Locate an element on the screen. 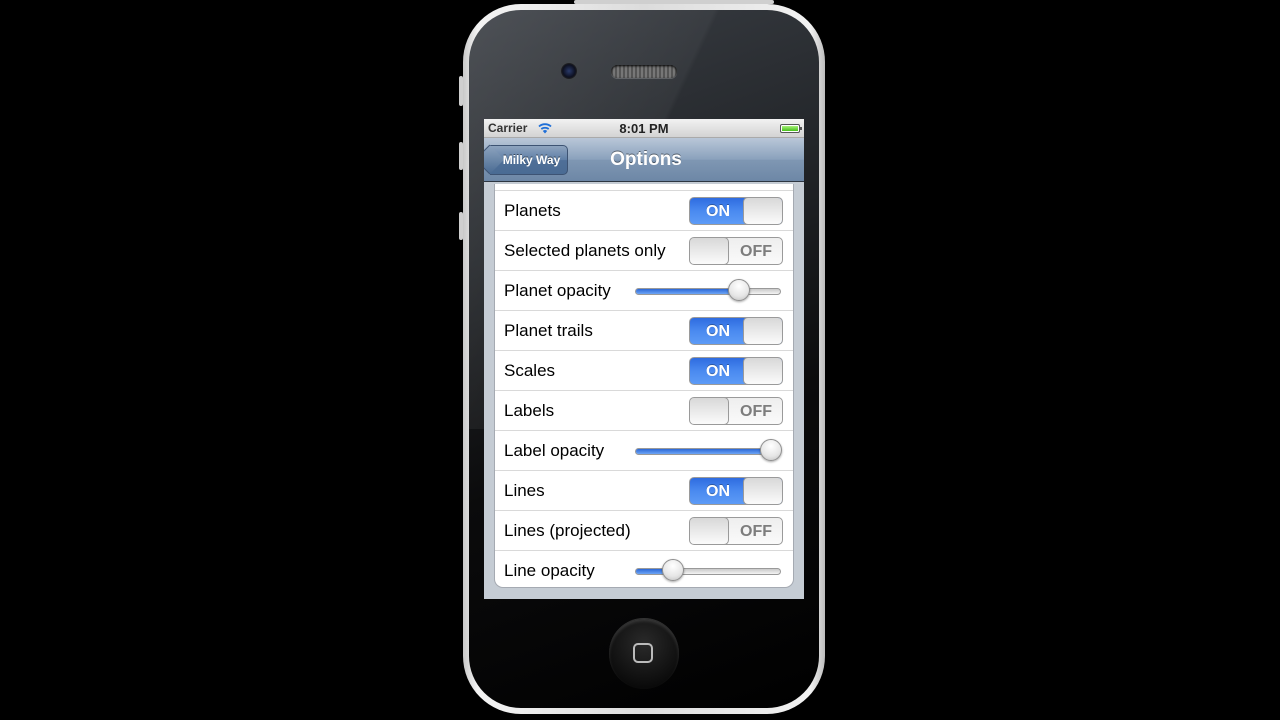 This screenshot has height=720, width=1280. home-square-icon is located at coordinates (643, 653).